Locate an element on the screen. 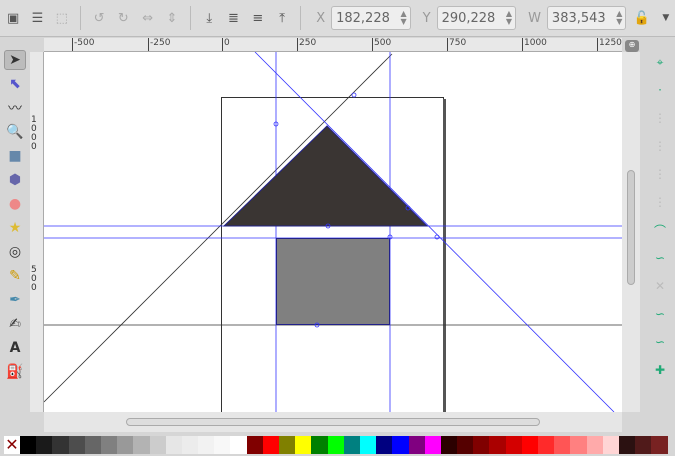 This screenshot has height=456, width=675. overflow-chevron-icon: ▼ is located at coordinates (666, 18).